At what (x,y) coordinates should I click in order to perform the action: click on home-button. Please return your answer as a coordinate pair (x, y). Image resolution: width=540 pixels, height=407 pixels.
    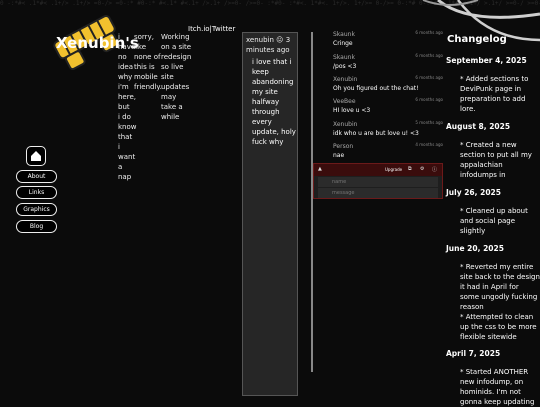
    Looking at the image, I should click on (36, 156).